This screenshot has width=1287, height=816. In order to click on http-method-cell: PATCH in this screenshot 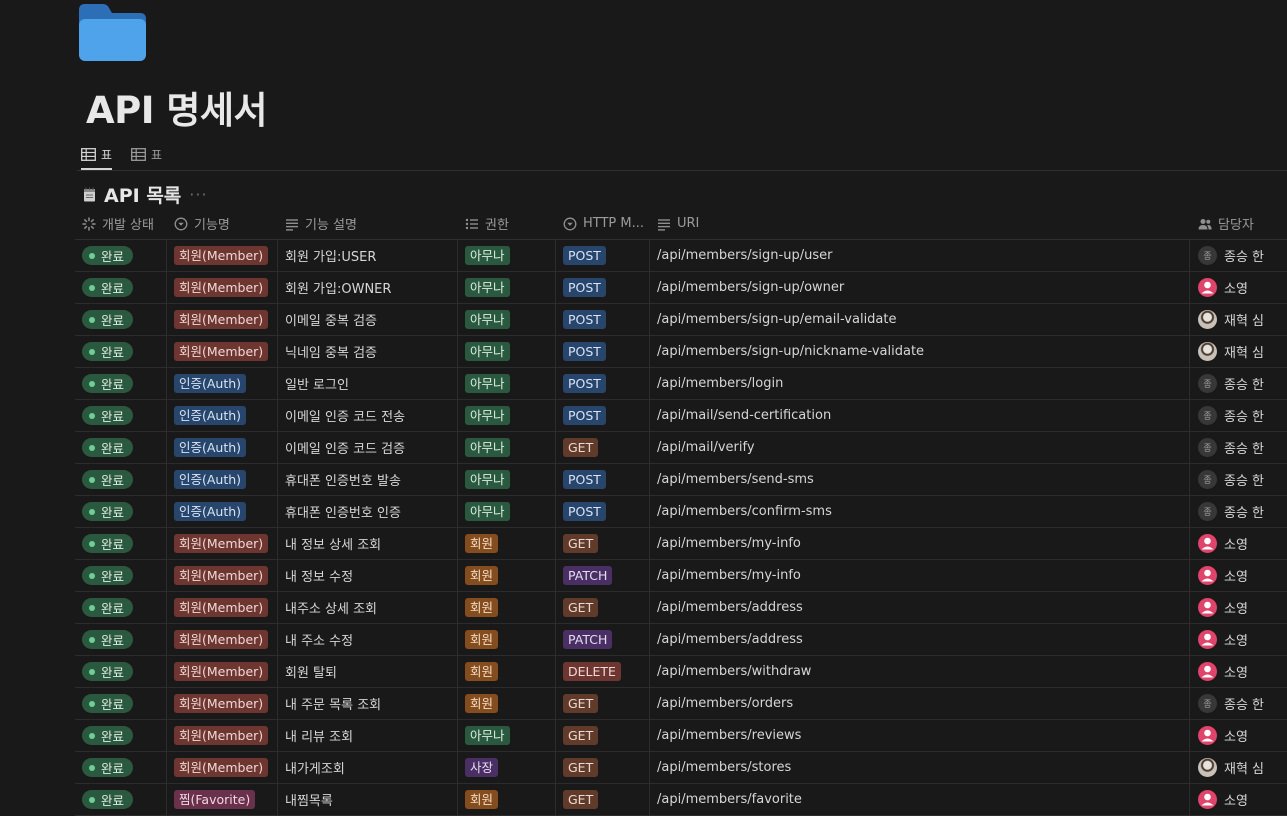, I will do `click(603, 639)`.